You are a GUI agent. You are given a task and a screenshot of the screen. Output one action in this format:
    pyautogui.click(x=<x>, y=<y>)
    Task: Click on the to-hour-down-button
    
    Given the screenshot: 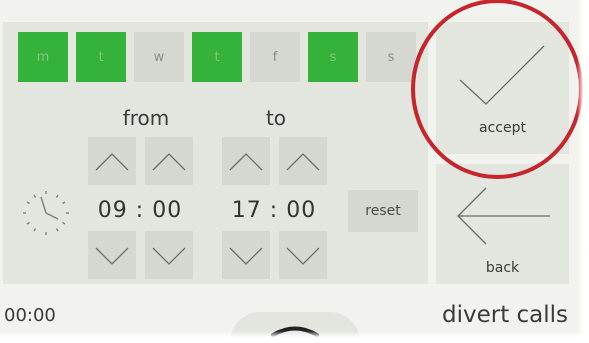 What is the action you would take?
    pyautogui.click(x=246, y=255)
    